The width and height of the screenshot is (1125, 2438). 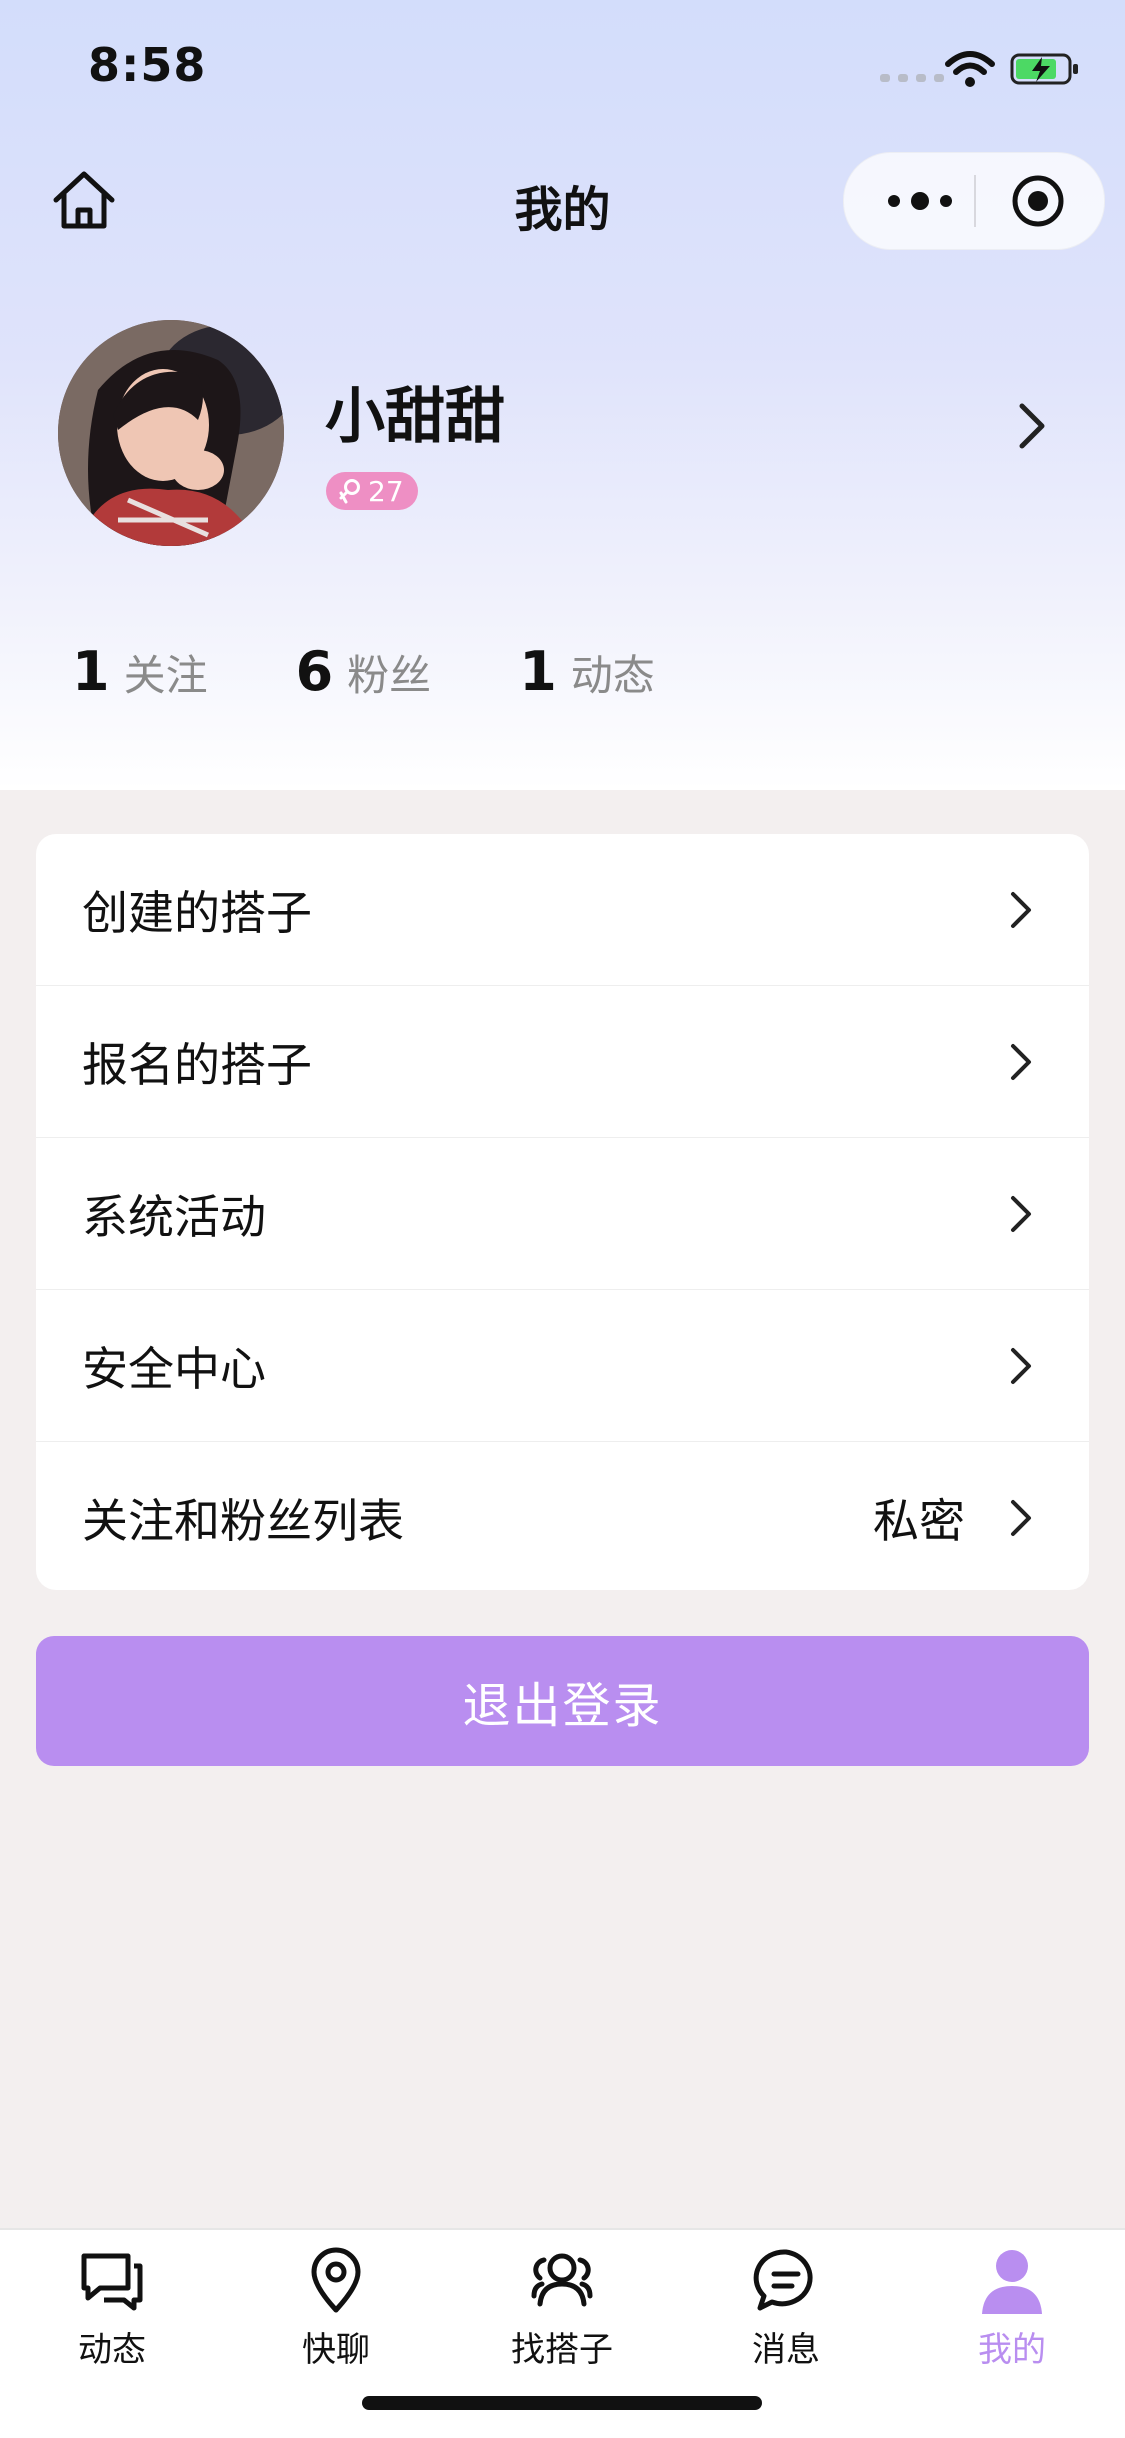 I want to click on menu-item-label: 创建的搭子, so click(x=197, y=912).